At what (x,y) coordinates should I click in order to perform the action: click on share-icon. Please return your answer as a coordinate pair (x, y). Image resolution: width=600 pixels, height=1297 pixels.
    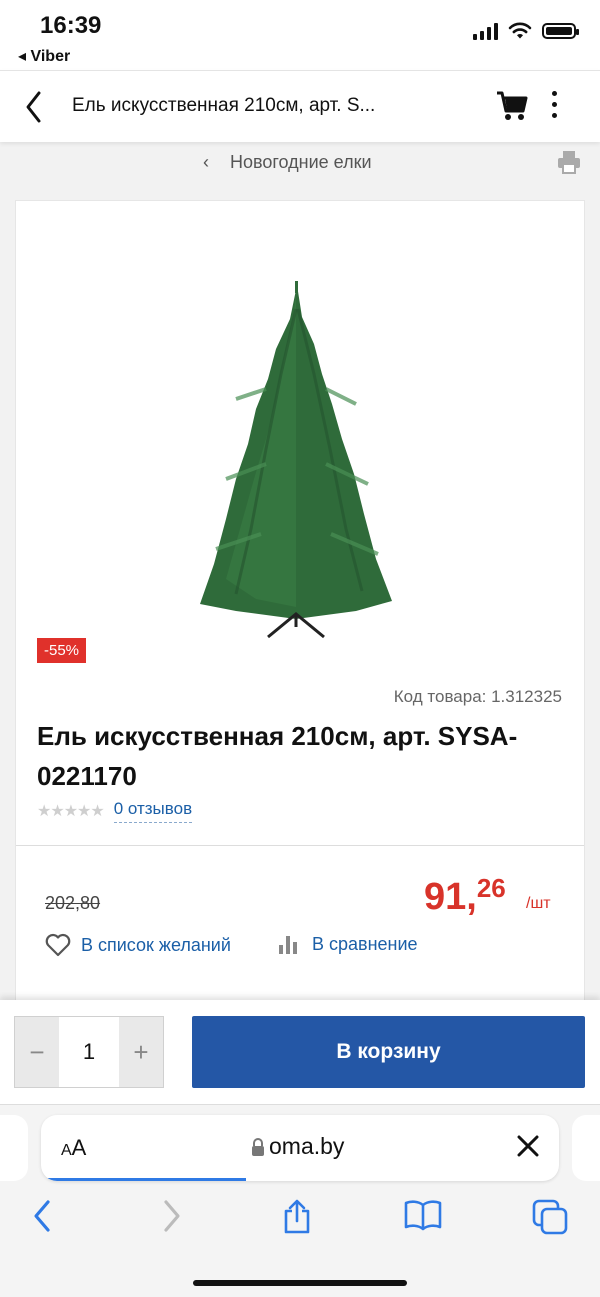
    Looking at the image, I should click on (297, 1217).